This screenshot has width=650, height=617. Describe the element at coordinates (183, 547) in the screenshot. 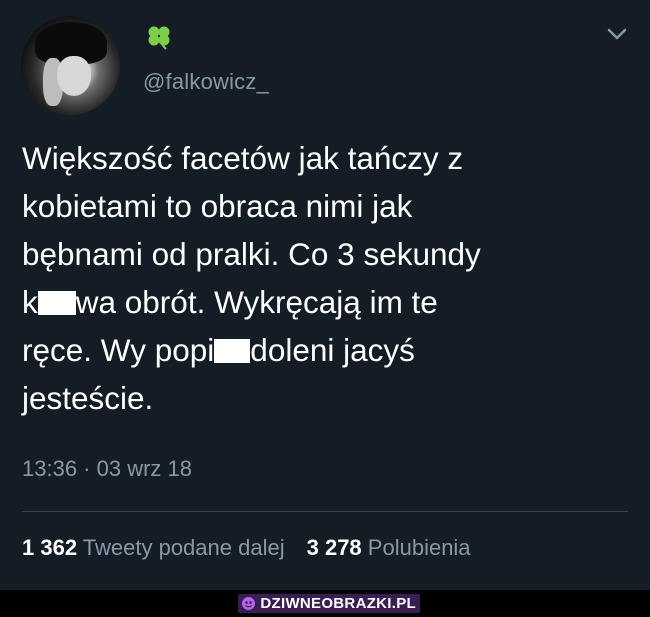

I see `retweets-label: Tweety podane dalej` at that location.